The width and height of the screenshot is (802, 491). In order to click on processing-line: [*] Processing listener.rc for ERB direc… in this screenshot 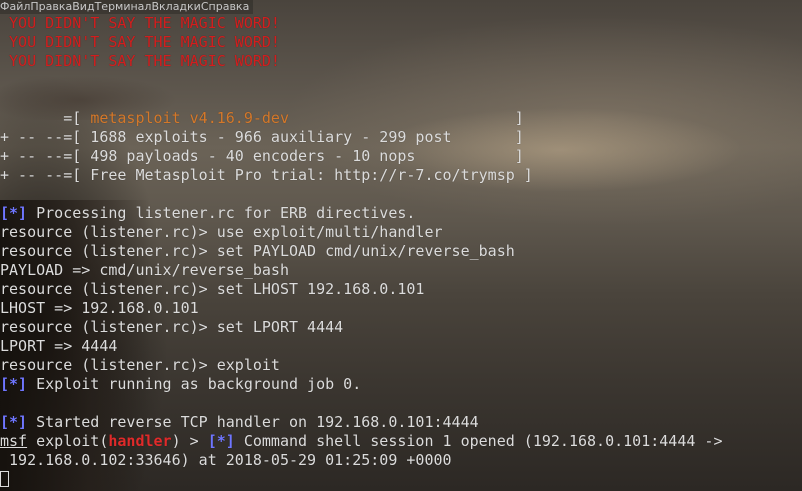, I will do `click(401, 213)`.